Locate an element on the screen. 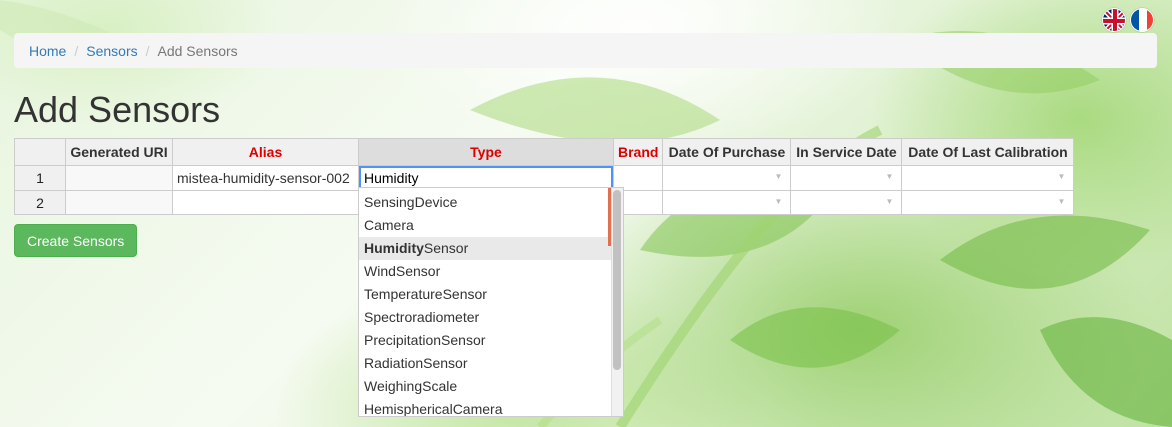  uk-flag-icon is located at coordinates (1114, 20).